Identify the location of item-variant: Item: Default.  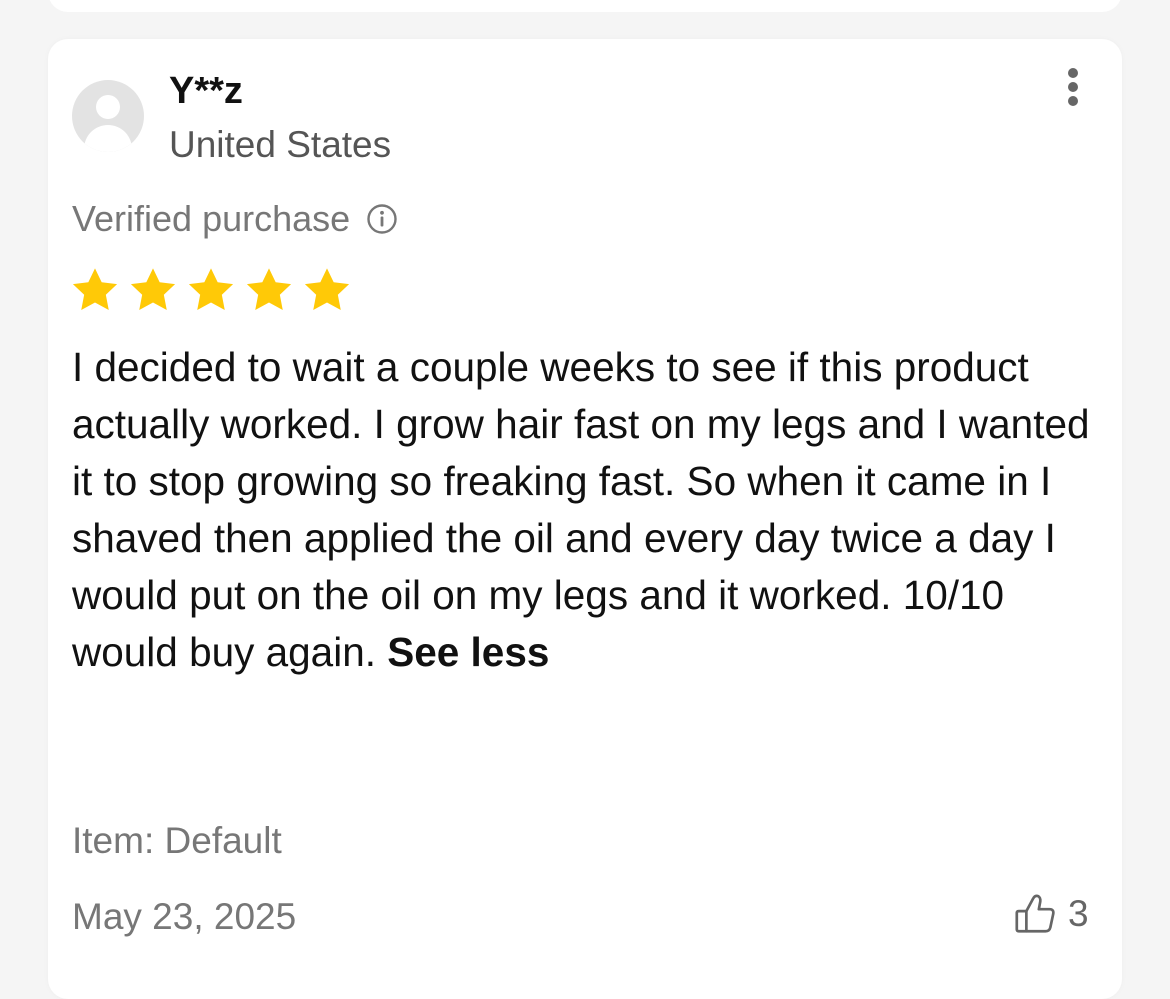
(177, 840).